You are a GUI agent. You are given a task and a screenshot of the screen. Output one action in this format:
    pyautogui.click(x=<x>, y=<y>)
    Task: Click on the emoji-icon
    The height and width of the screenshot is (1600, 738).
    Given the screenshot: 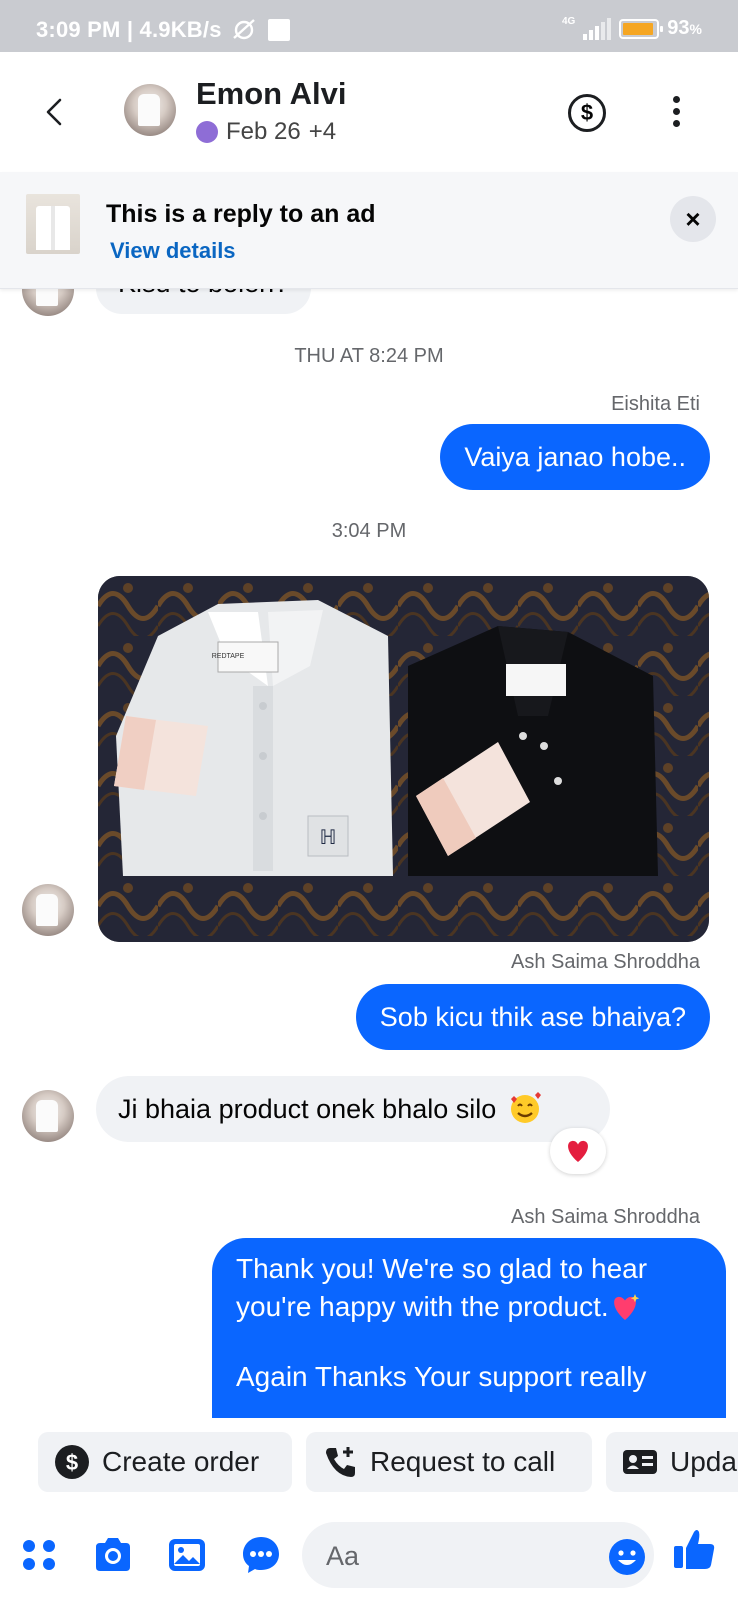 What is the action you would take?
    pyautogui.click(x=627, y=1557)
    